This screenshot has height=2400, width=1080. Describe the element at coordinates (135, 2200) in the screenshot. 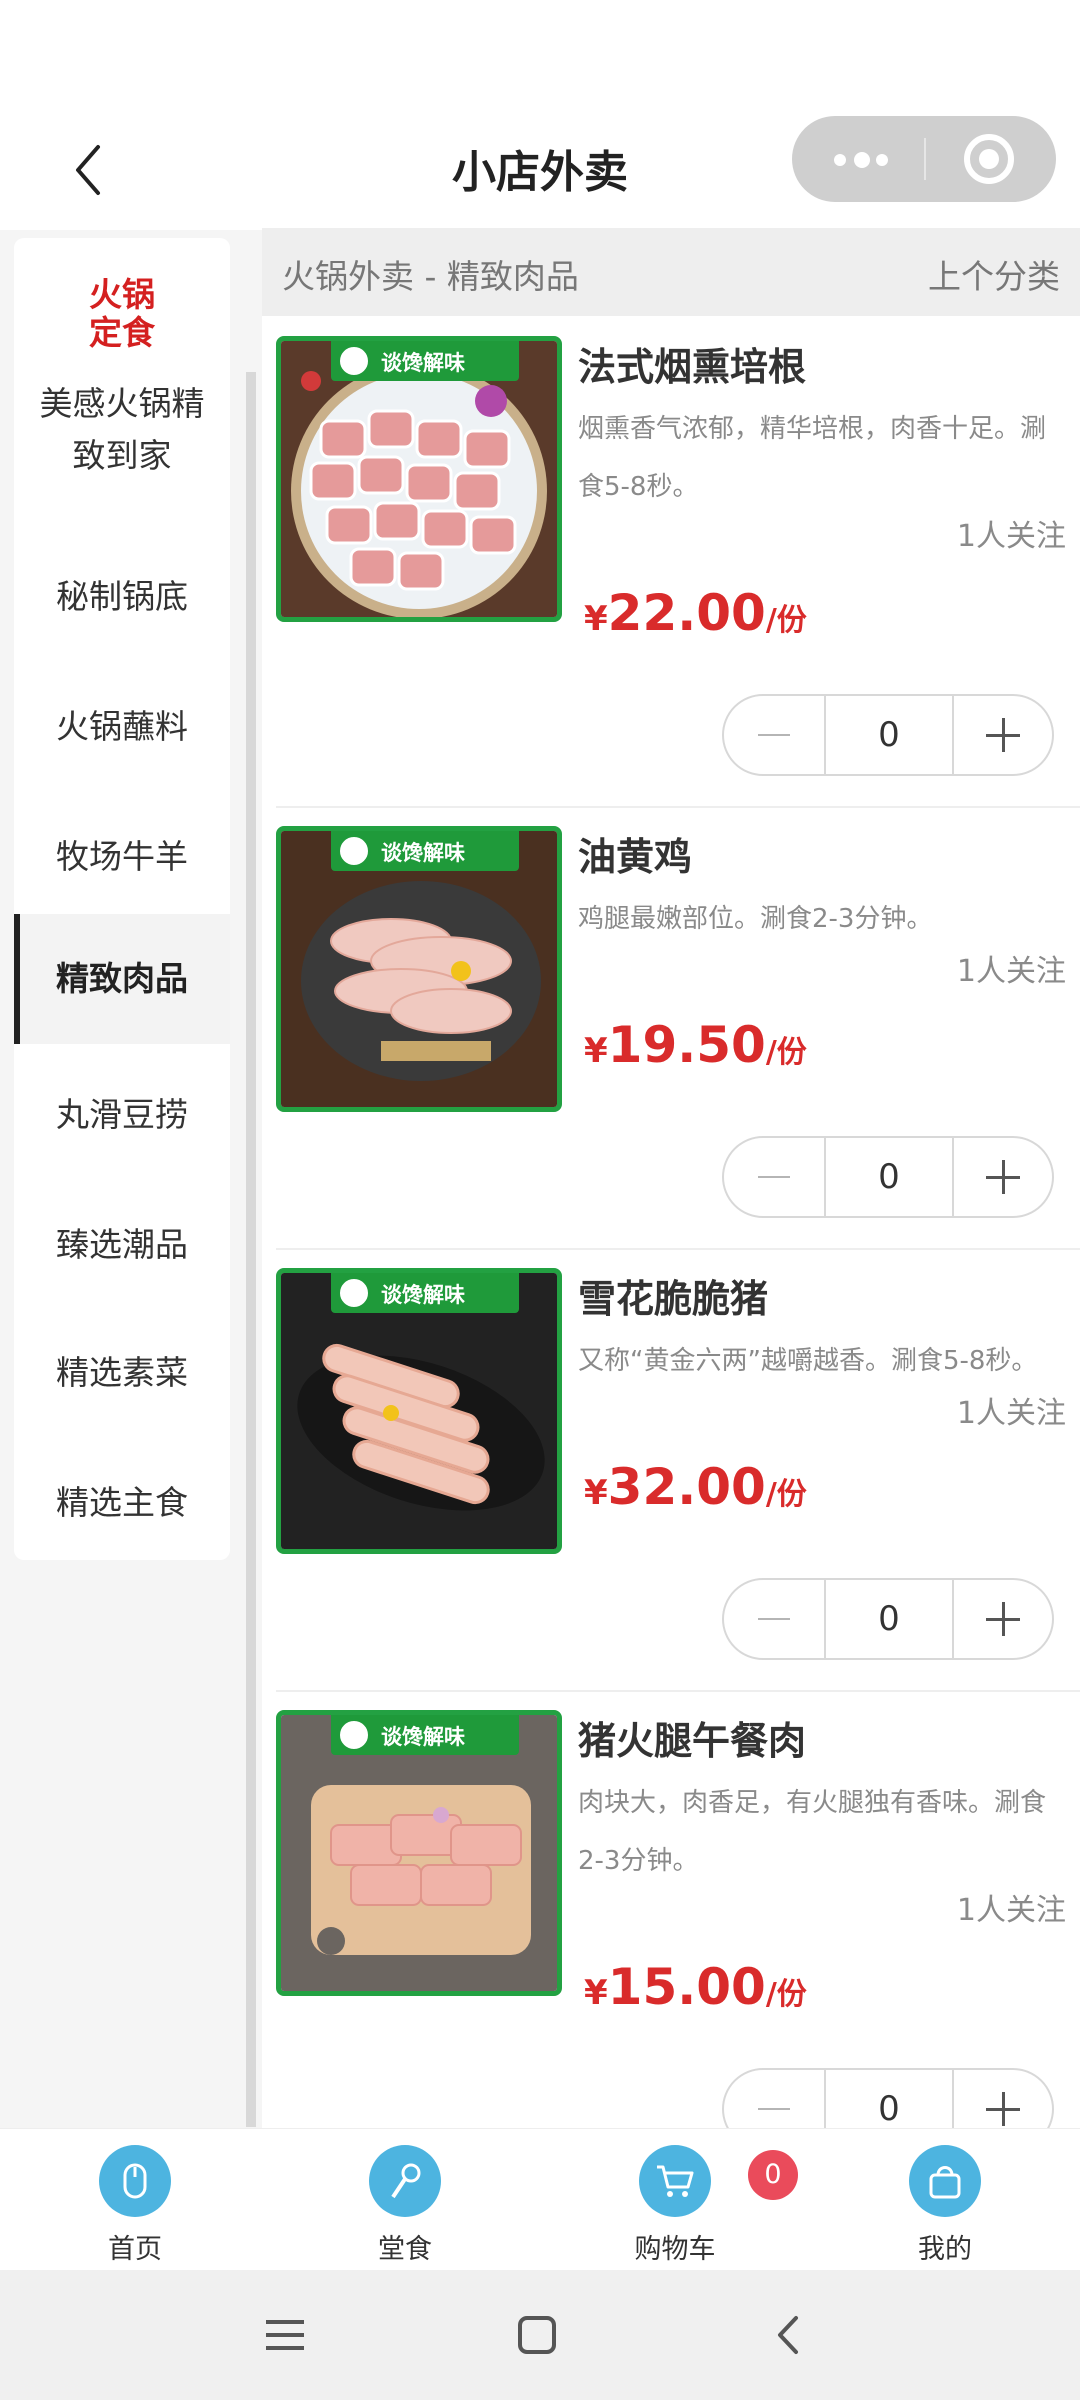

I see `tab-home: 首页` at that location.